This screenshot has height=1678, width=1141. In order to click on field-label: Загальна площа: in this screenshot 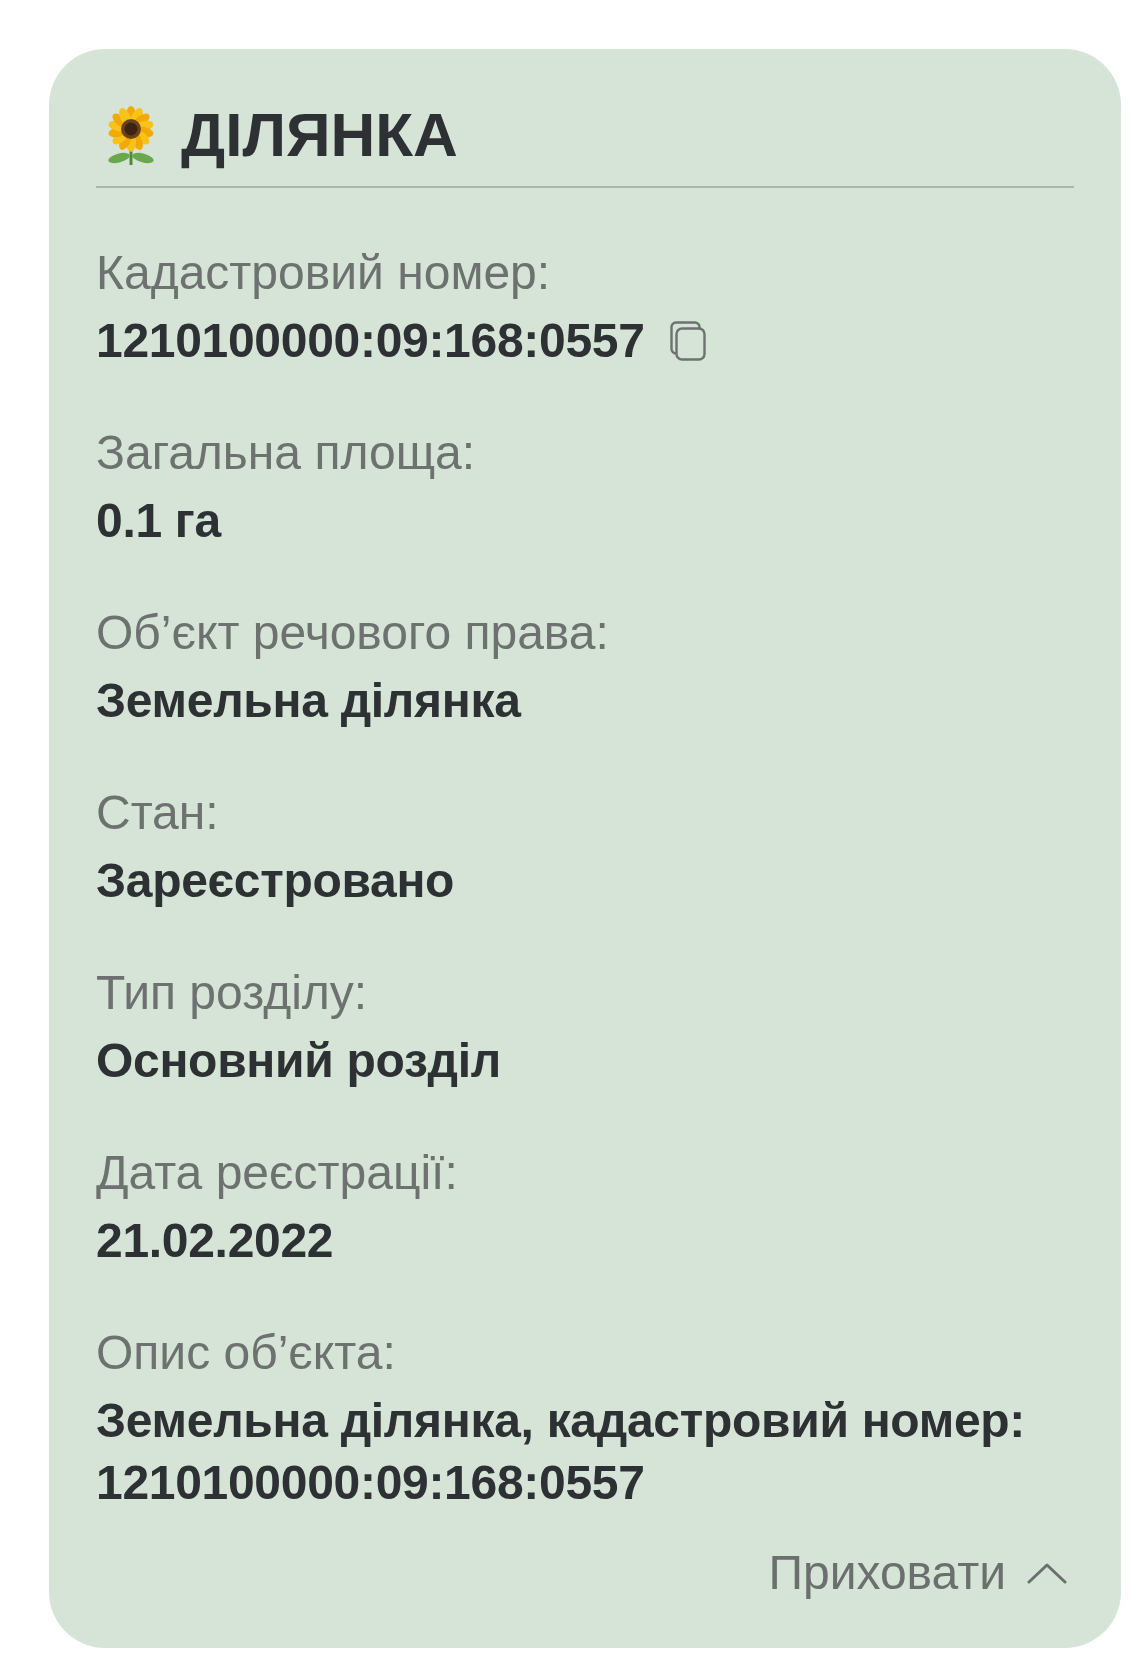, I will do `click(286, 453)`.